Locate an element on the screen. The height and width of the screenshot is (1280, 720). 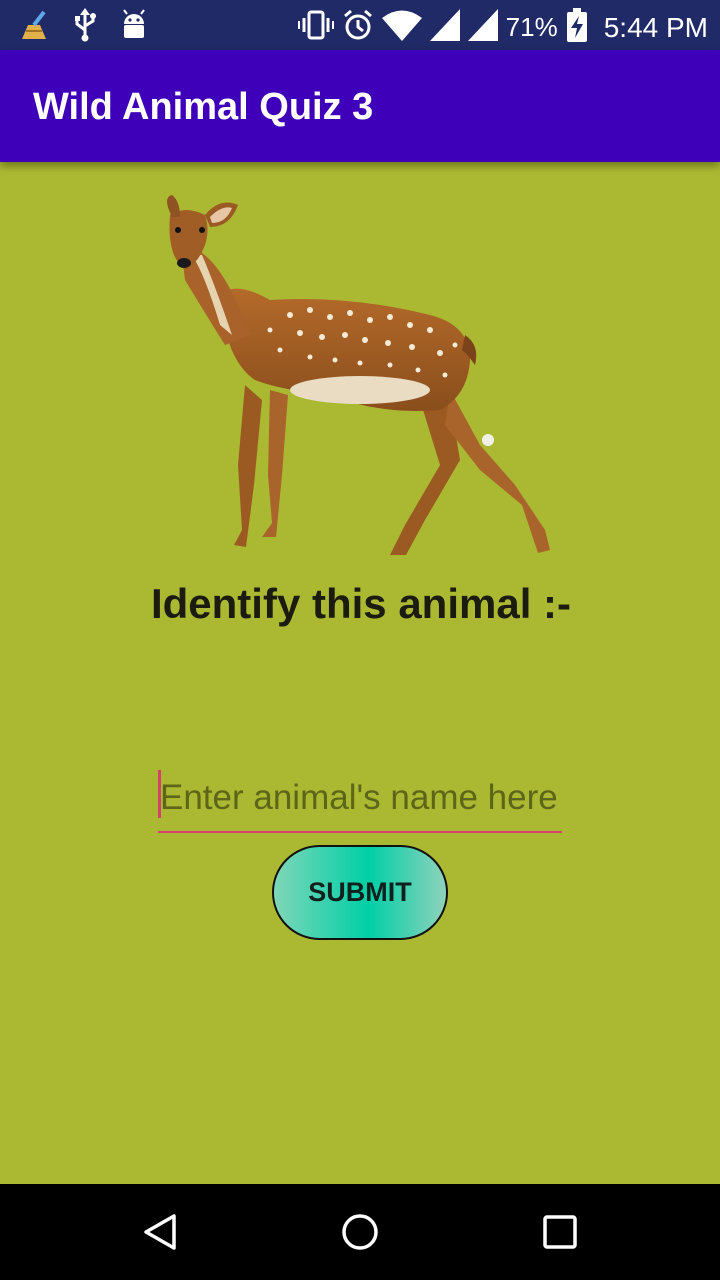
app-bar: Wild Animal Quiz 3 is located at coordinates (360, 106).